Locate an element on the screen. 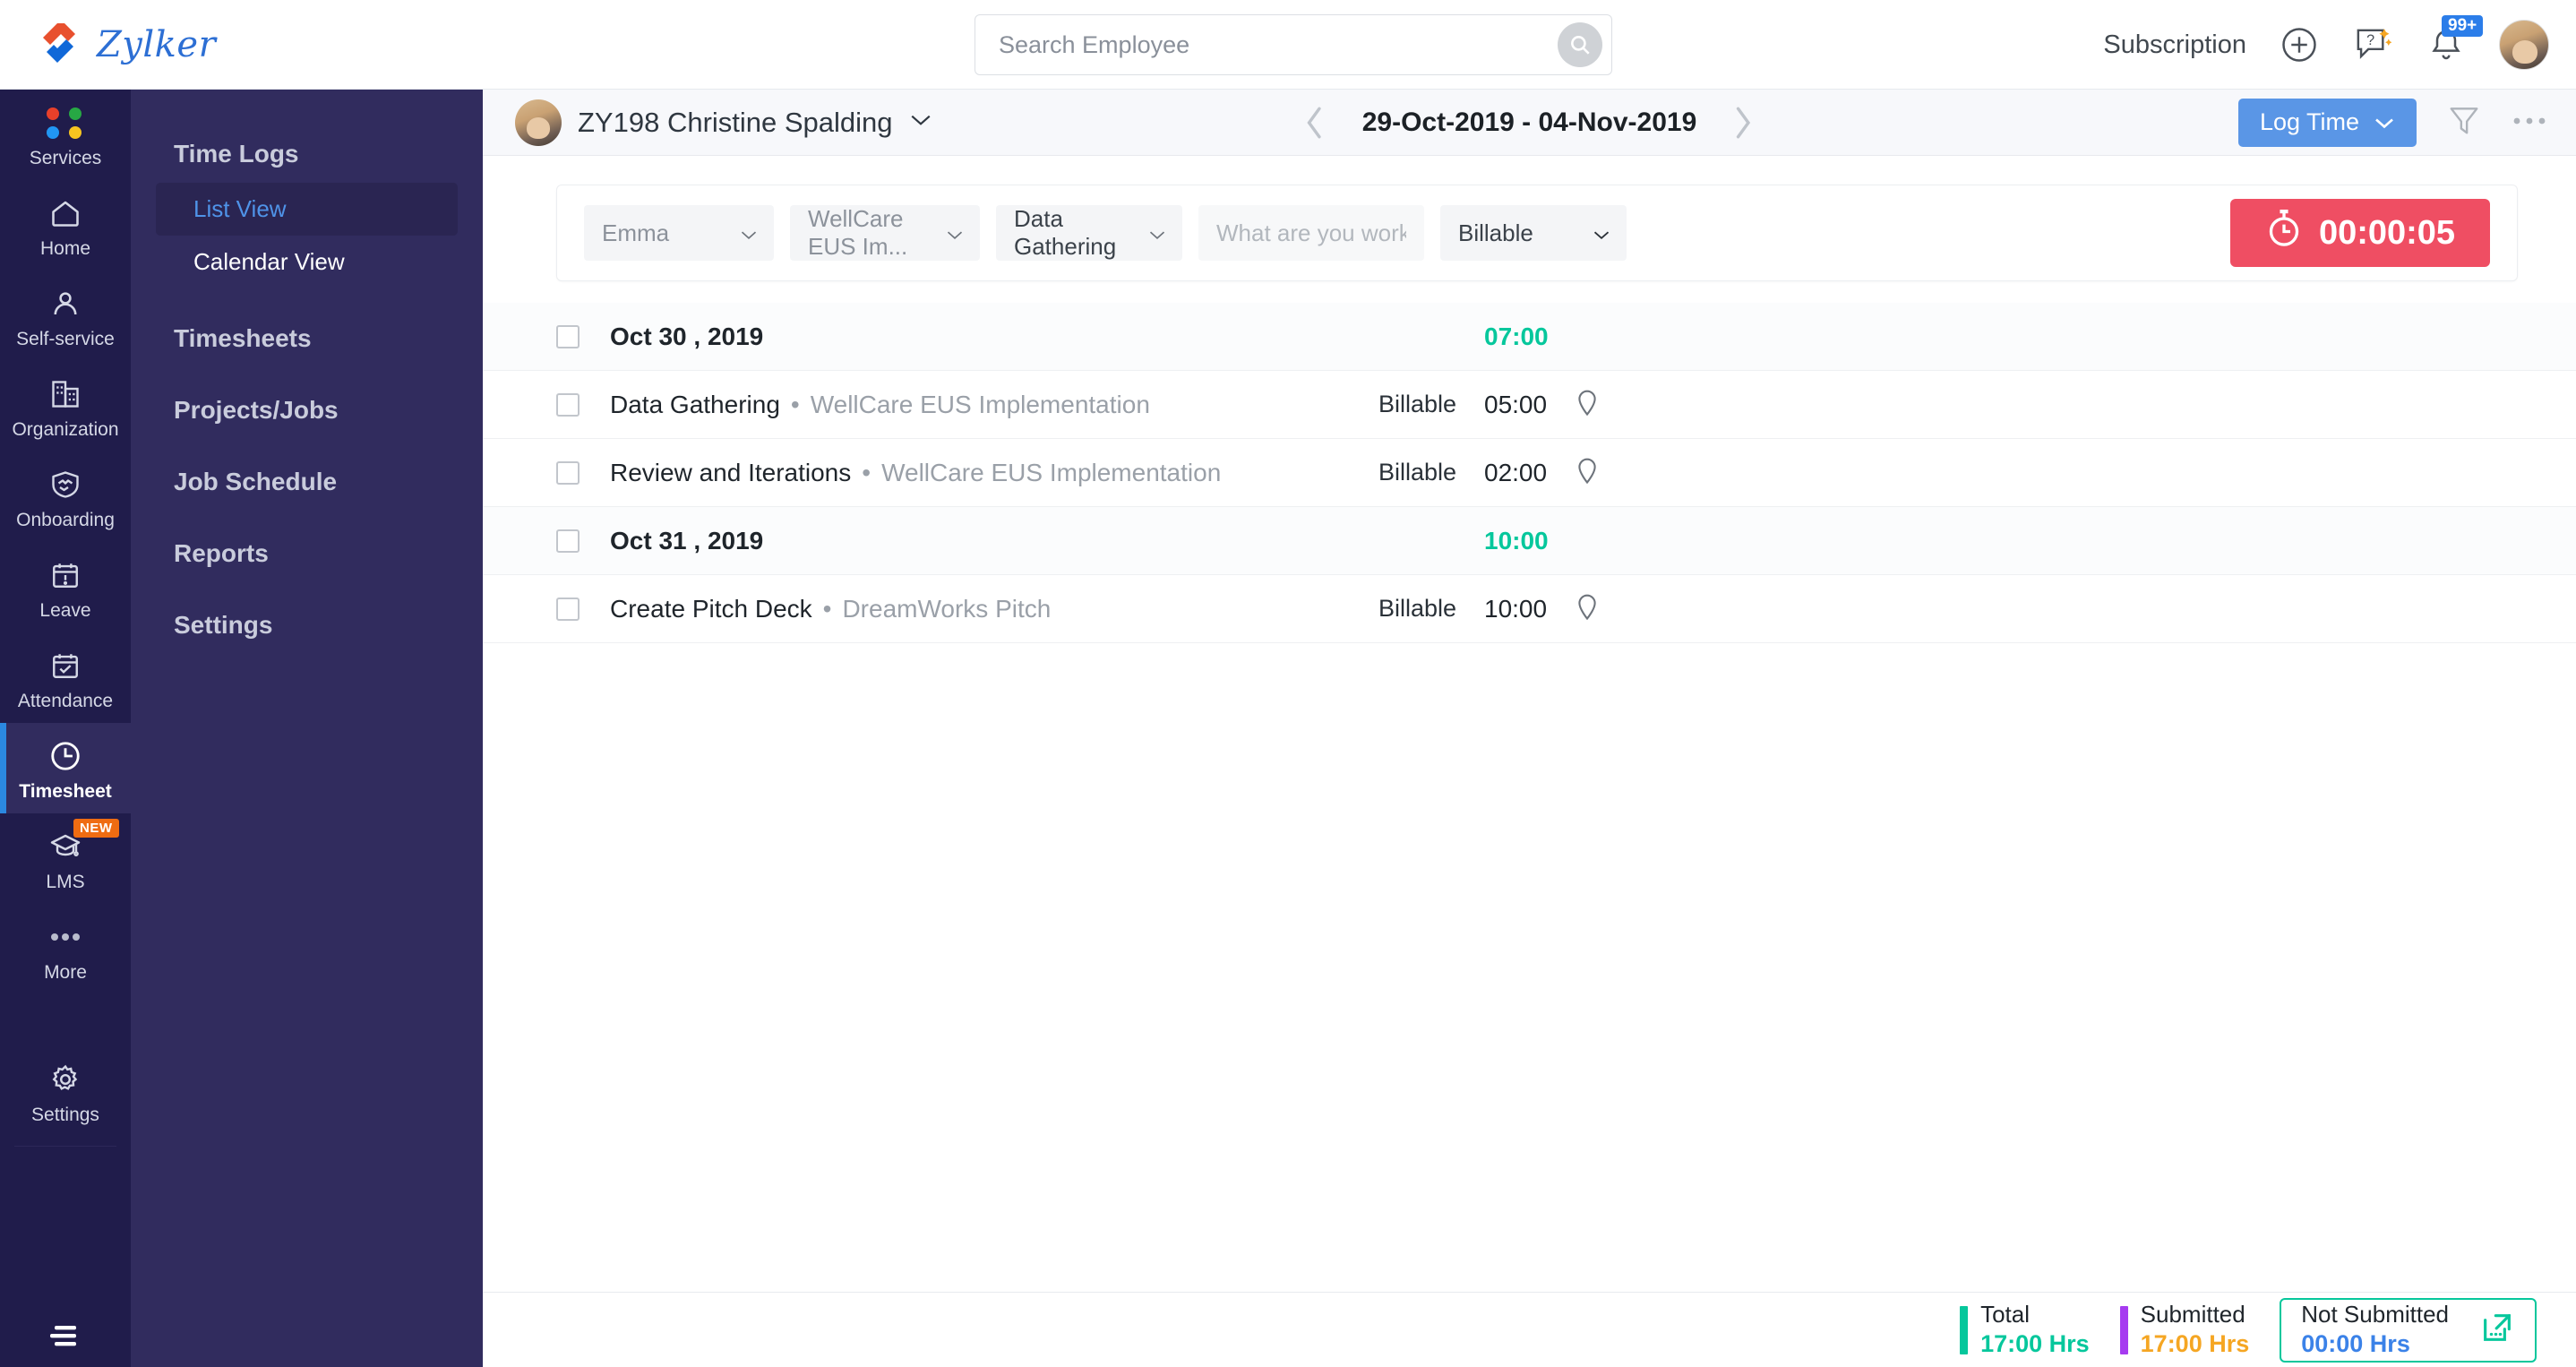  home-icon is located at coordinates (65, 213).